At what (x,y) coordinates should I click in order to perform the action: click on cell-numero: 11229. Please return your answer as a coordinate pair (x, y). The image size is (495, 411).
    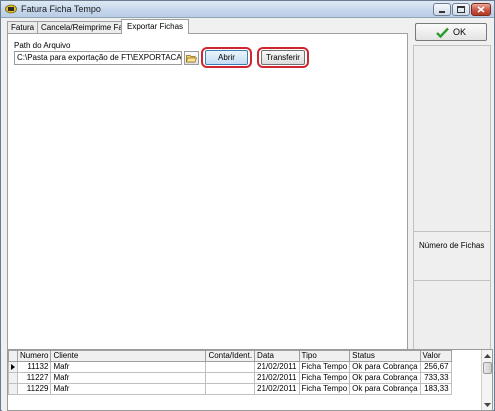
    Looking at the image, I should click on (34, 389).